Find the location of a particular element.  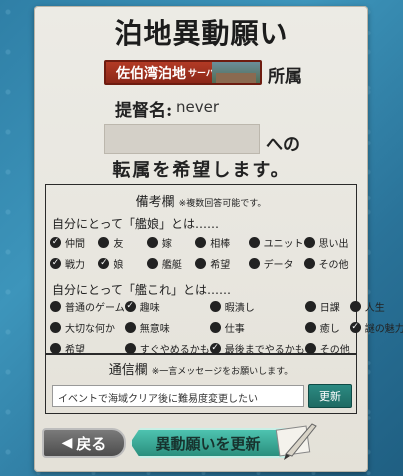

q2-option: 人生 is located at coordinates (376, 306).